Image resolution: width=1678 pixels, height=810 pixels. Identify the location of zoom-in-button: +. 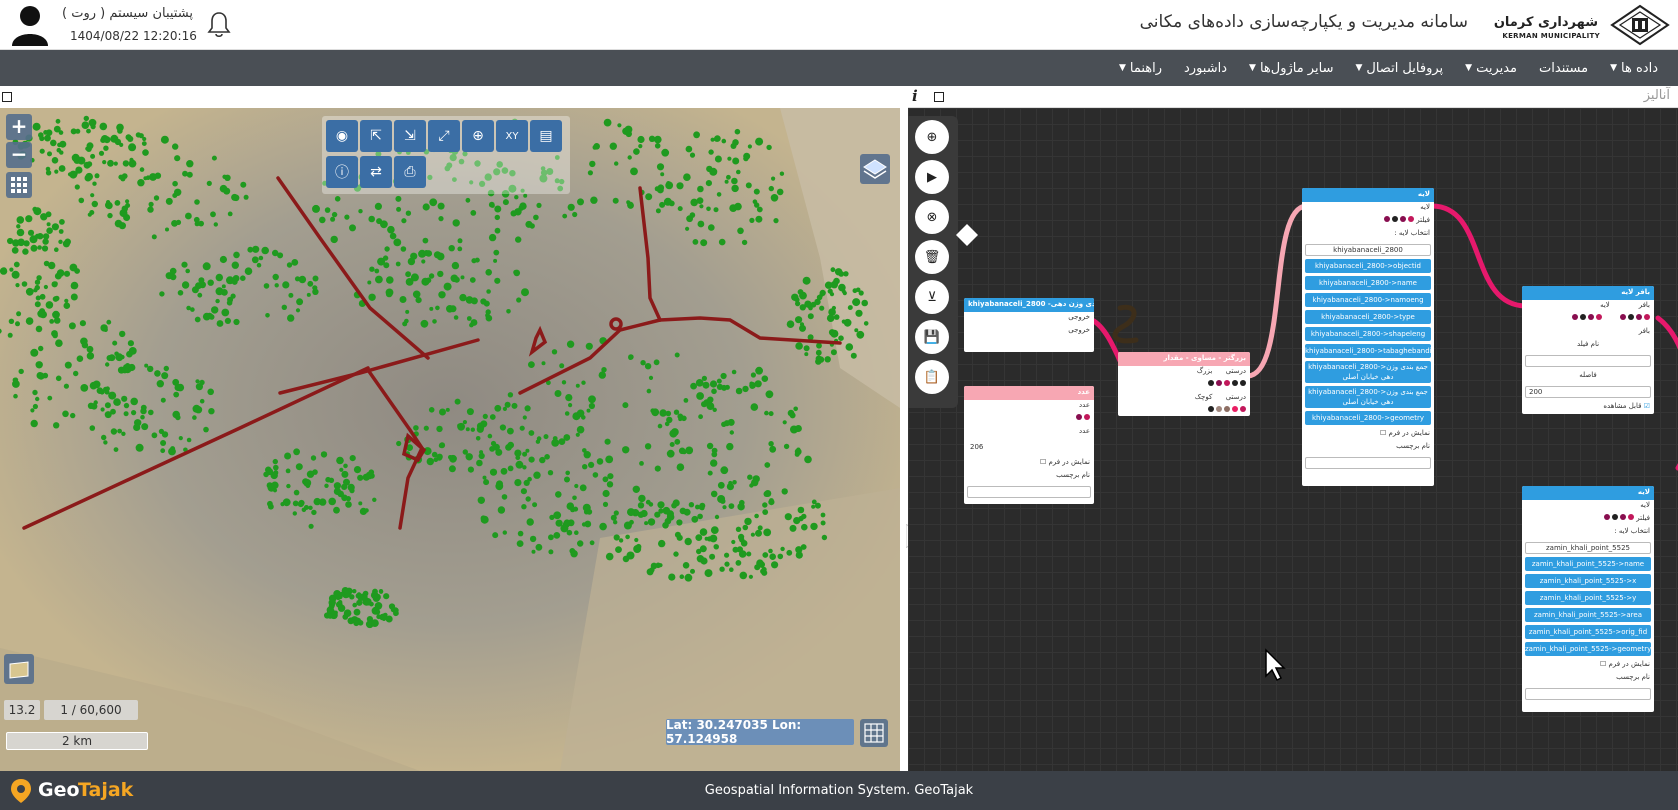
(19, 127).